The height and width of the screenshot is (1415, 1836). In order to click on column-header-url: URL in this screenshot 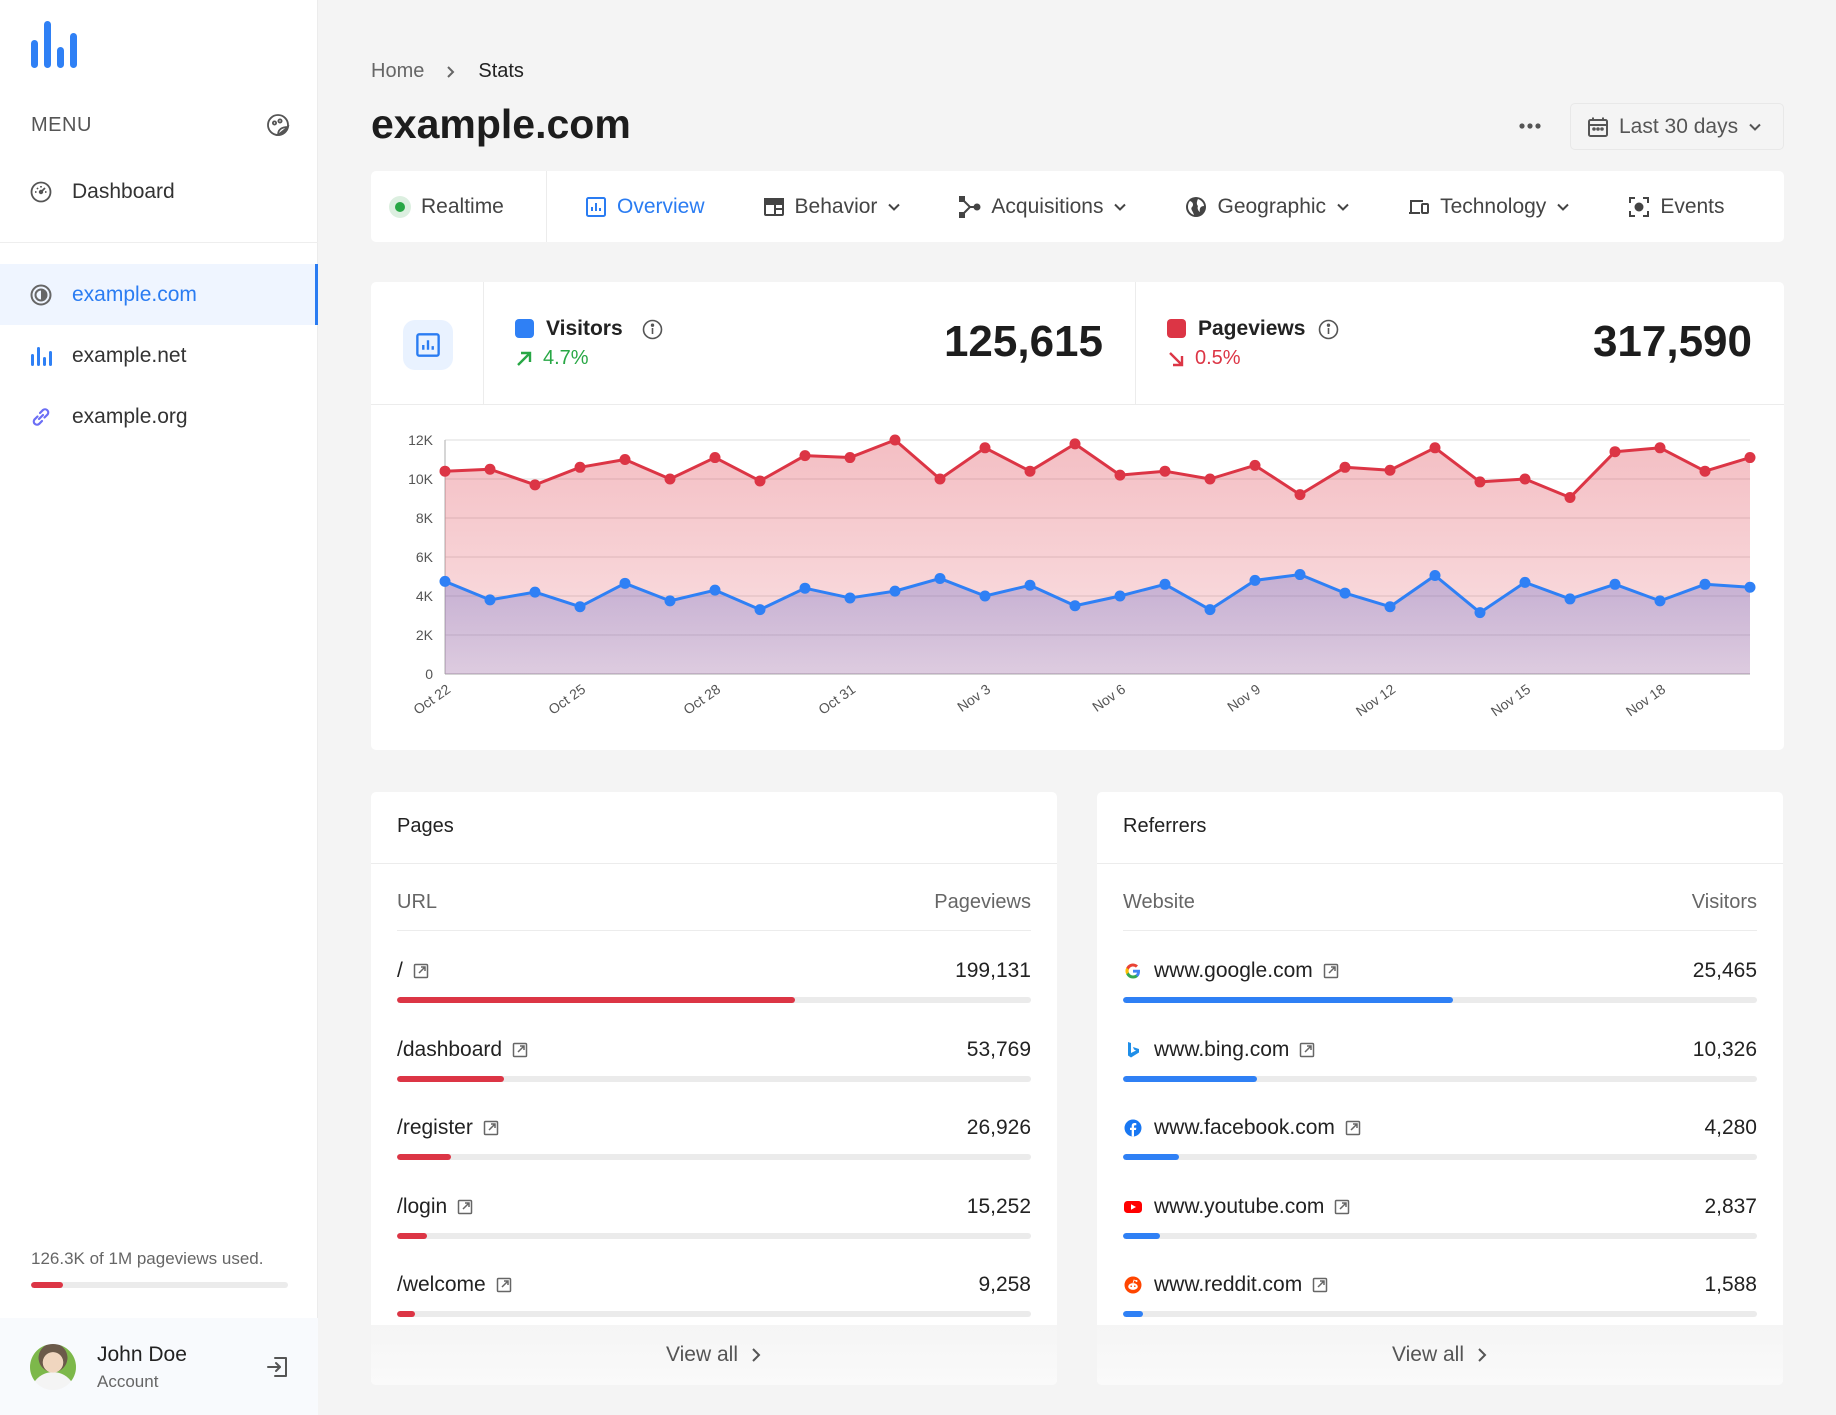, I will do `click(417, 902)`.